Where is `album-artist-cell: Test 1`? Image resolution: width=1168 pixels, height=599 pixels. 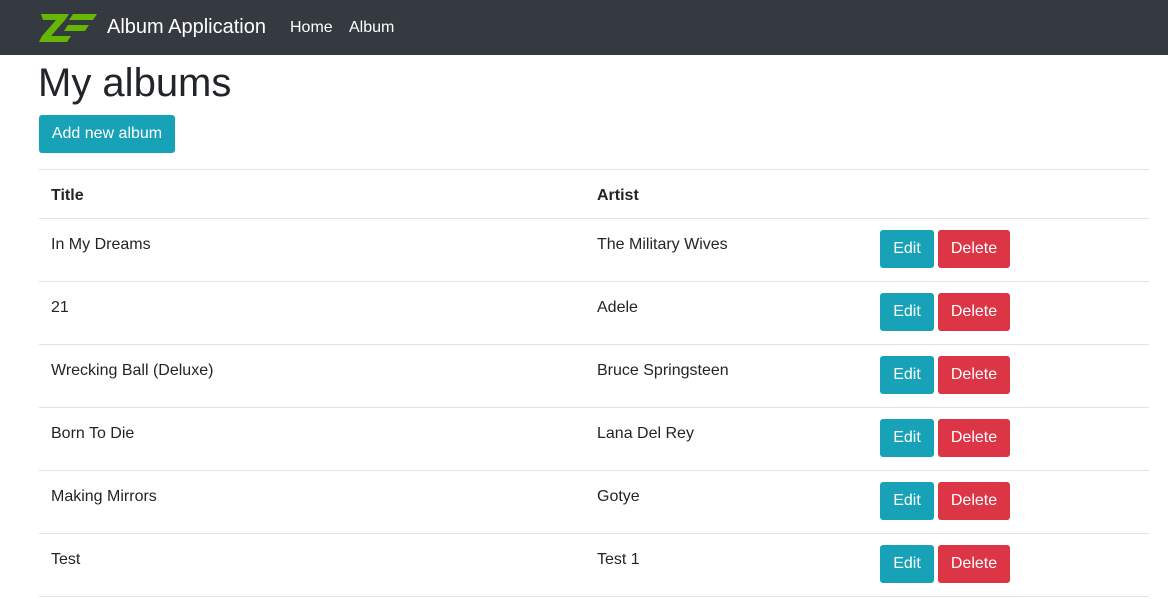
album-artist-cell: Test 1 is located at coordinates (618, 559).